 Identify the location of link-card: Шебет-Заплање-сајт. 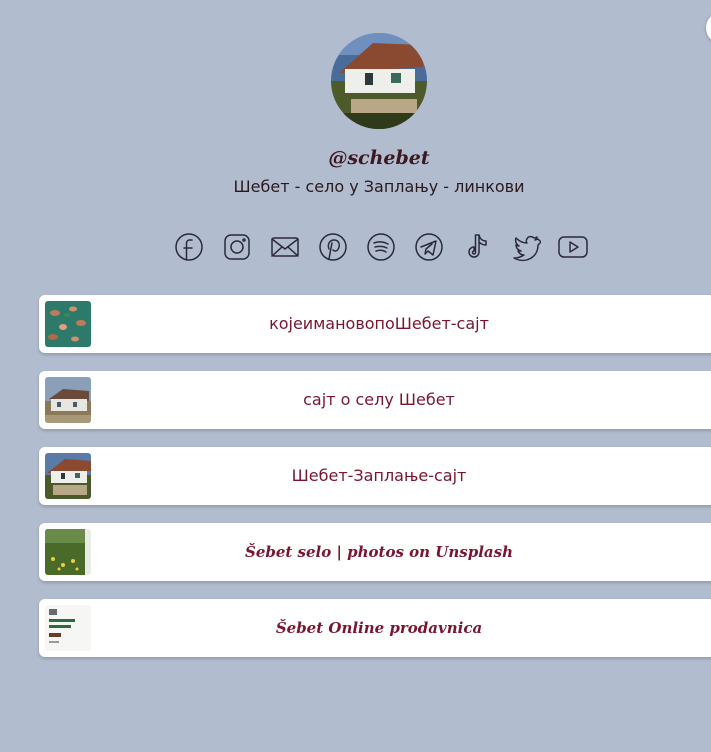
(375, 476).